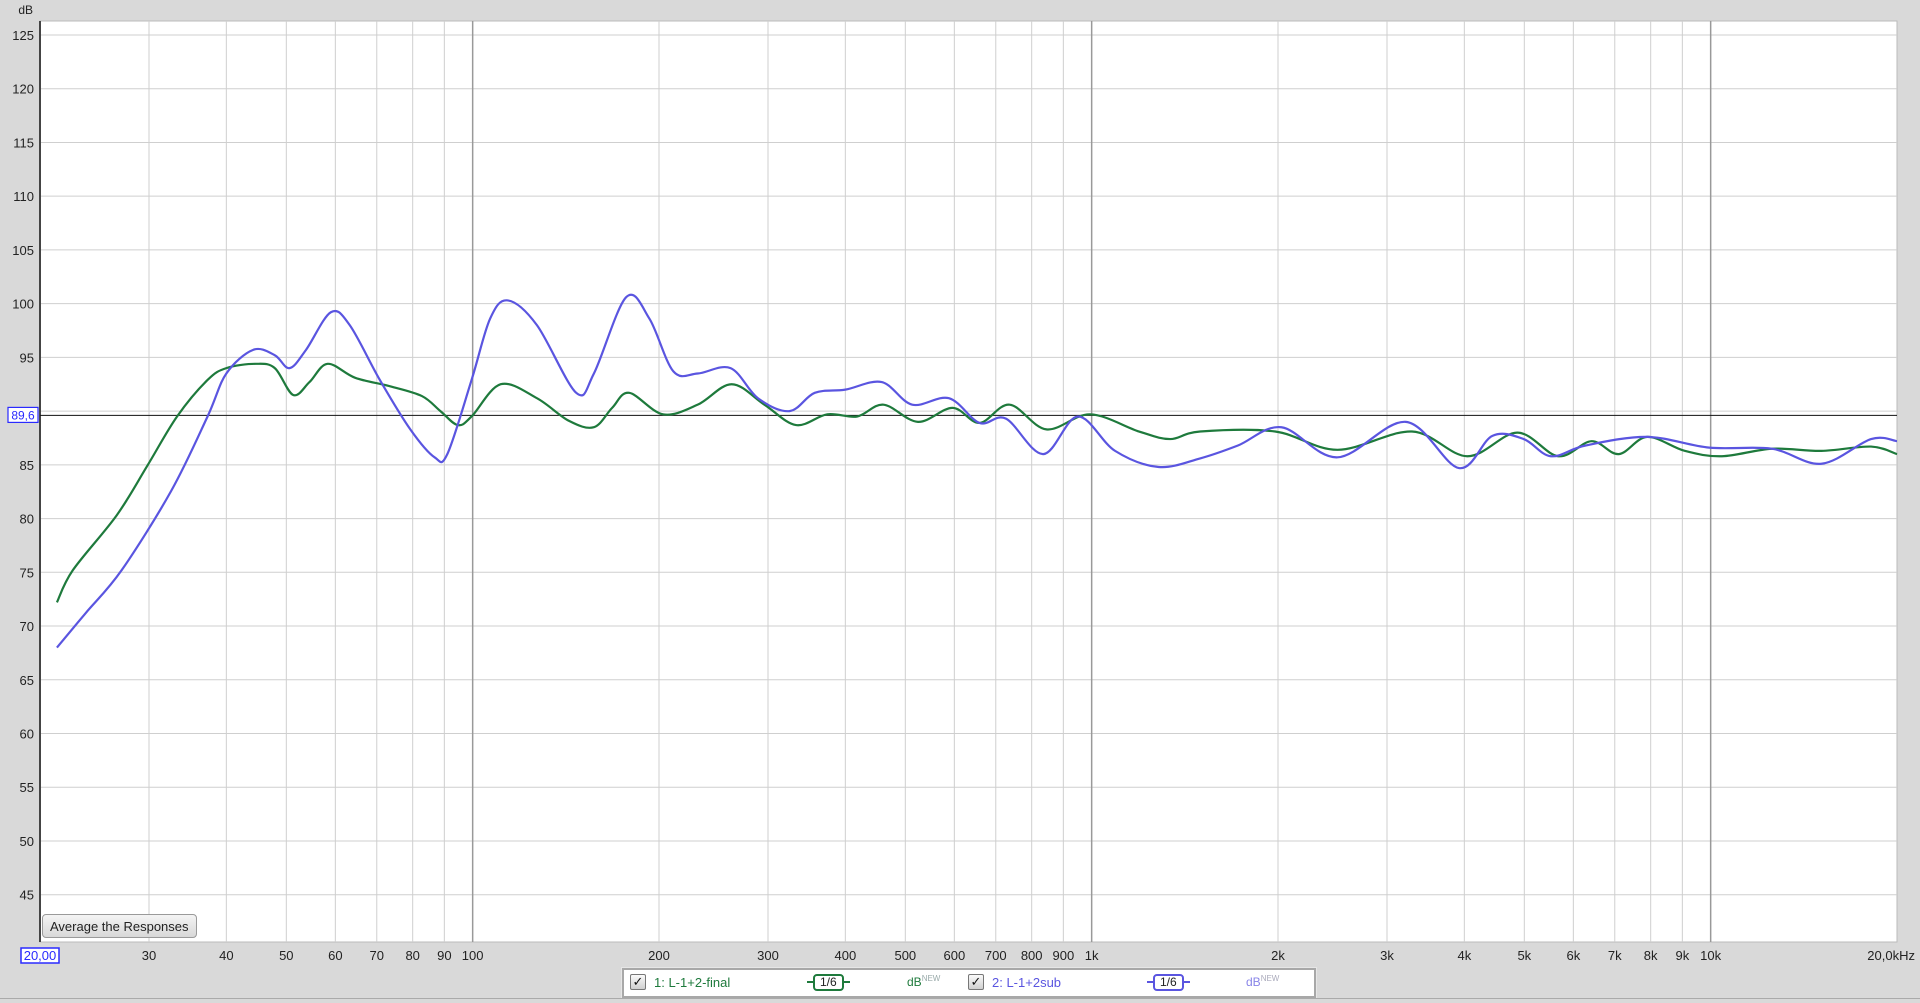  I want to click on y-tick-label: 120, so click(23, 89).